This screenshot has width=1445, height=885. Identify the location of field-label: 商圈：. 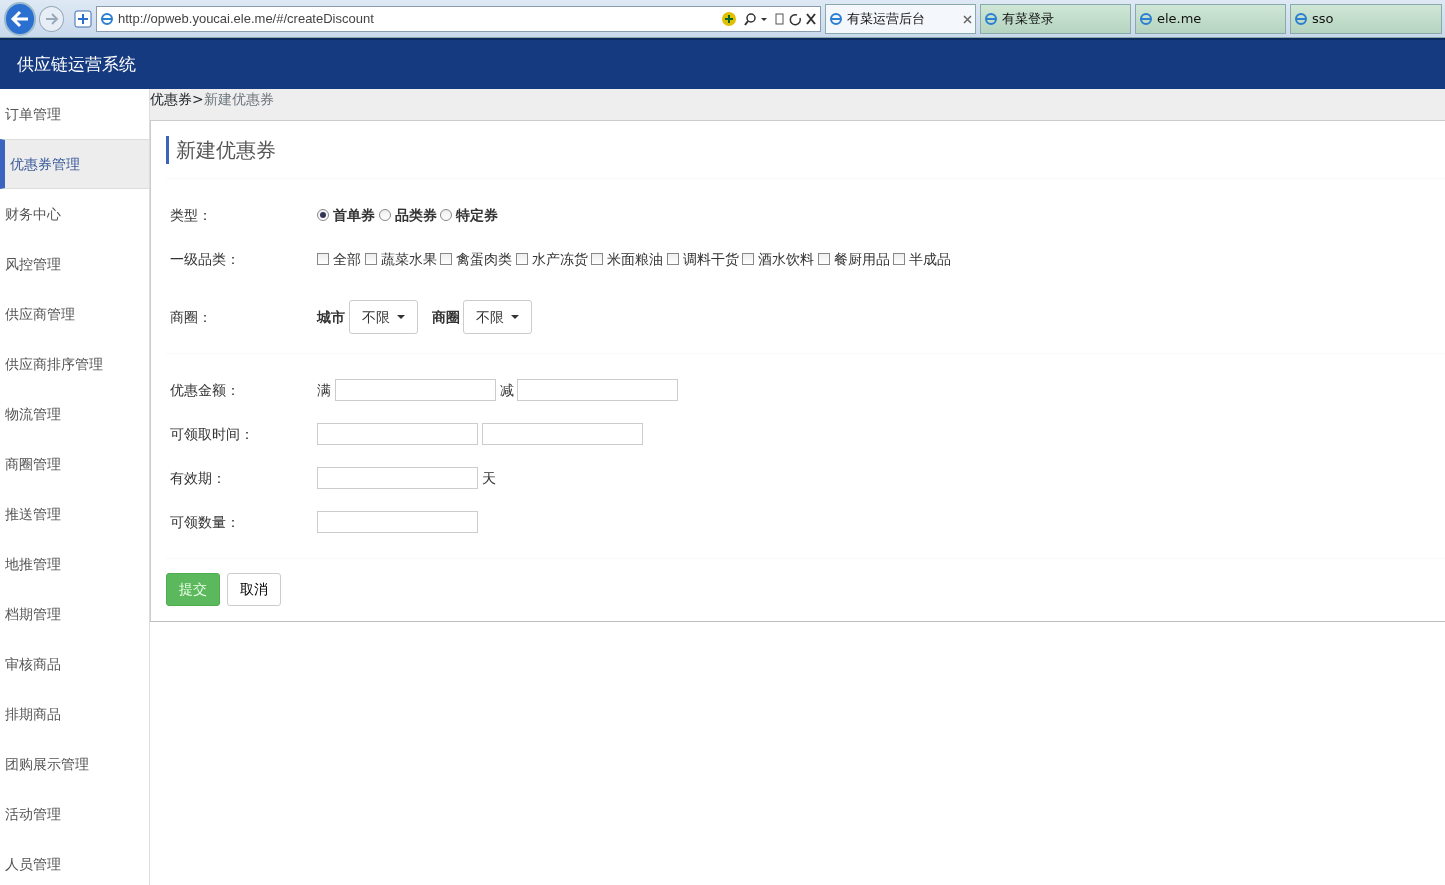
(191, 317).